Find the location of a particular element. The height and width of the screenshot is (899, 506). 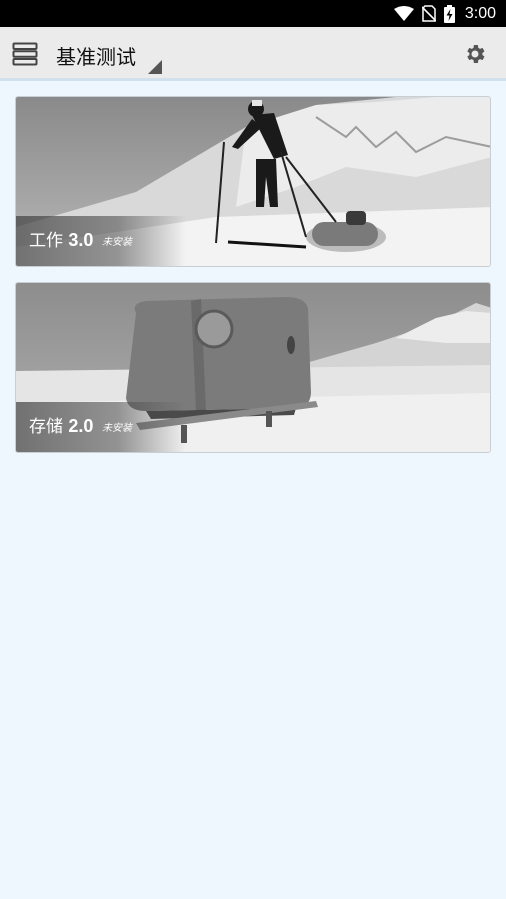

menu-button is located at coordinates (25, 54).